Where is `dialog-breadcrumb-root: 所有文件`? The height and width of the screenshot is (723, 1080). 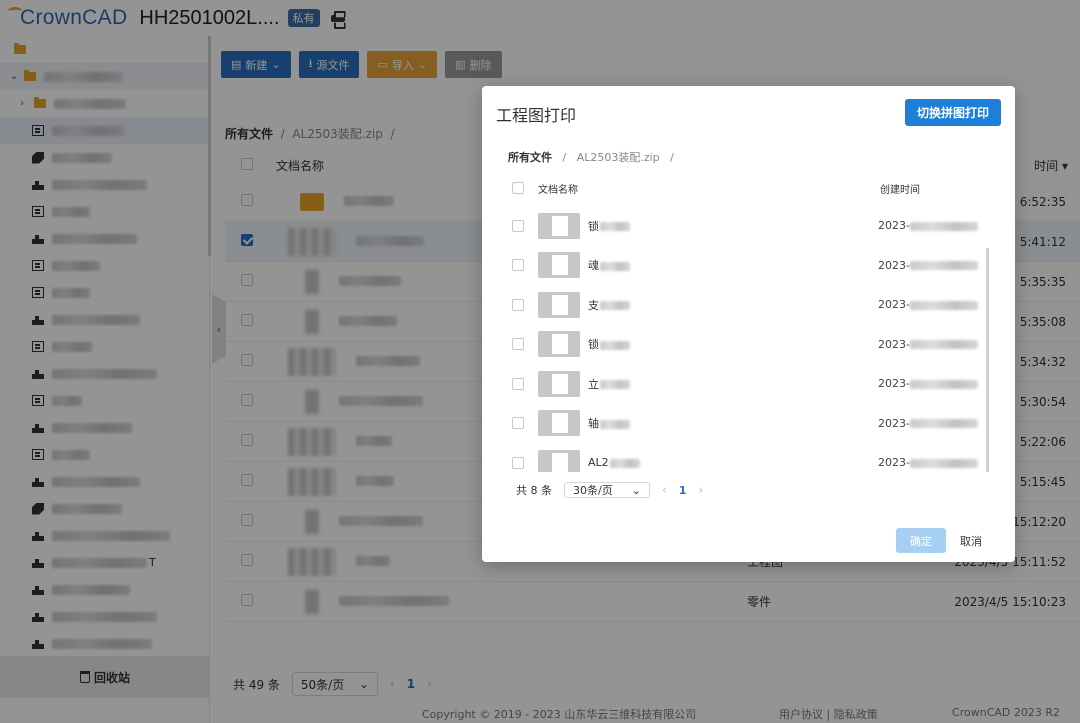 dialog-breadcrumb-root: 所有文件 is located at coordinates (530, 157).